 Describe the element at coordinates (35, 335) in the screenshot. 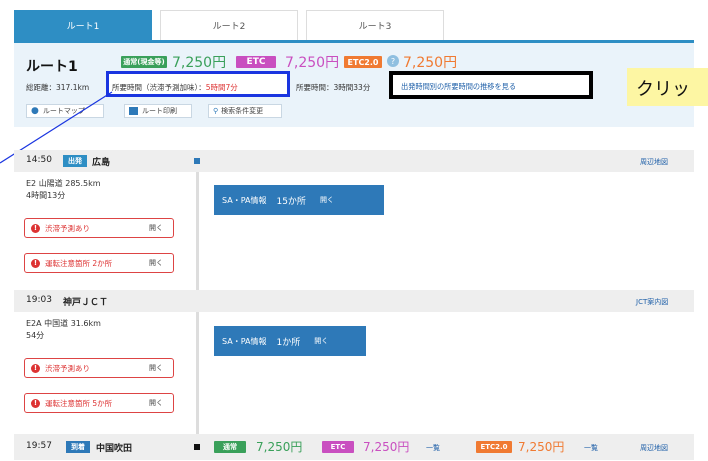

I see `segment2-time: 54分` at that location.